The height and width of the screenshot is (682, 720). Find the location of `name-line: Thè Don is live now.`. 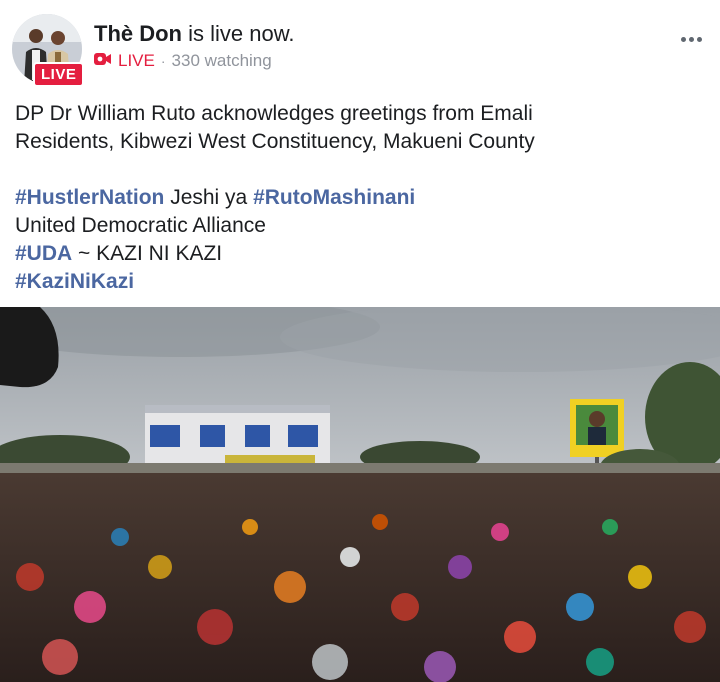

name-line: Thè Don is live now. is located at coordinates (194, 34).